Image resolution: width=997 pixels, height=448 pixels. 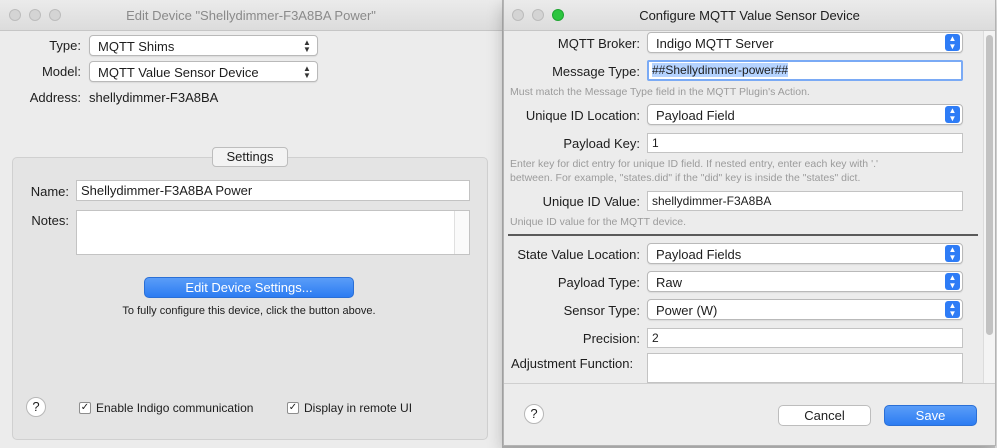 I want to click on precision-field: 2, so click(x=805, y=338).